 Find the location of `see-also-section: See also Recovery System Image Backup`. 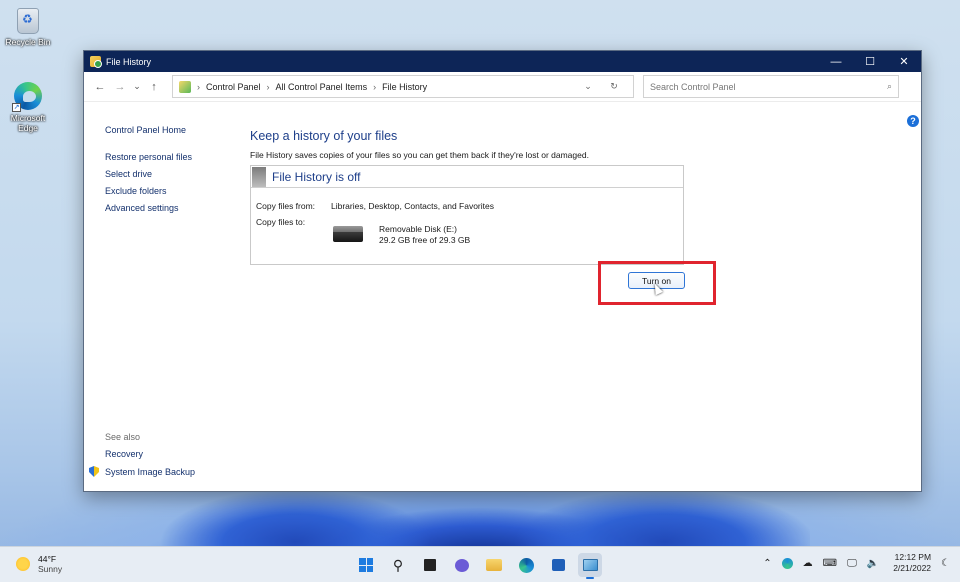

see-also-section: See also Recovery System Image Backup is located at coordinates (182, 458).